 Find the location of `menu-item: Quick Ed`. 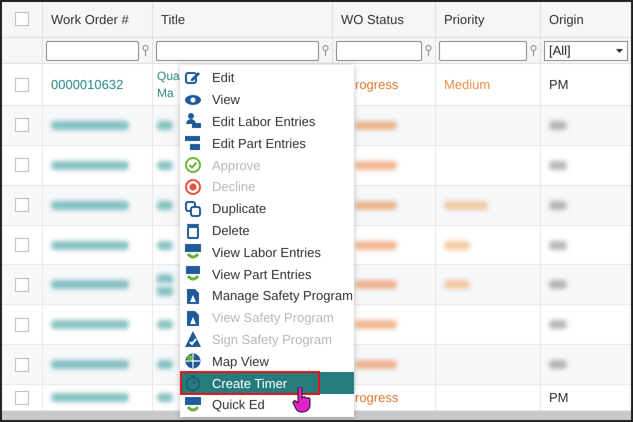

menu-item: Quick Ed is located at coordinates (267, 405).